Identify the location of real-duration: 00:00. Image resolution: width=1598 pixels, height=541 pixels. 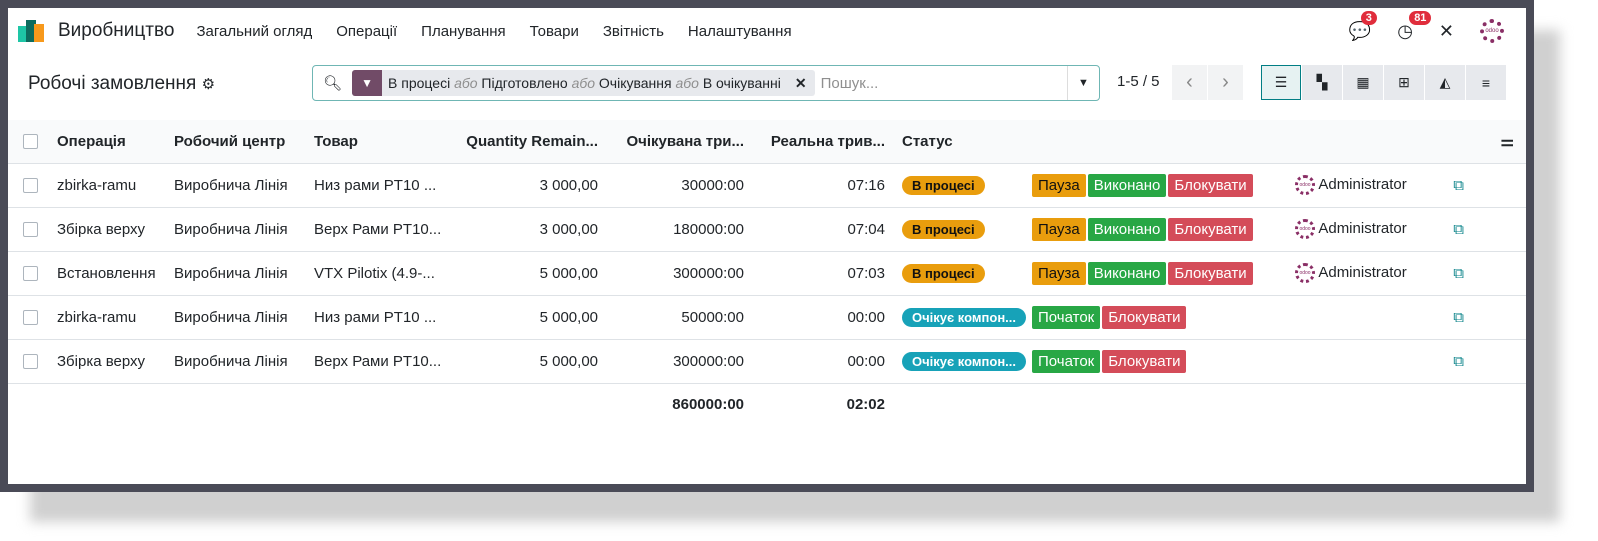
(814, 317).